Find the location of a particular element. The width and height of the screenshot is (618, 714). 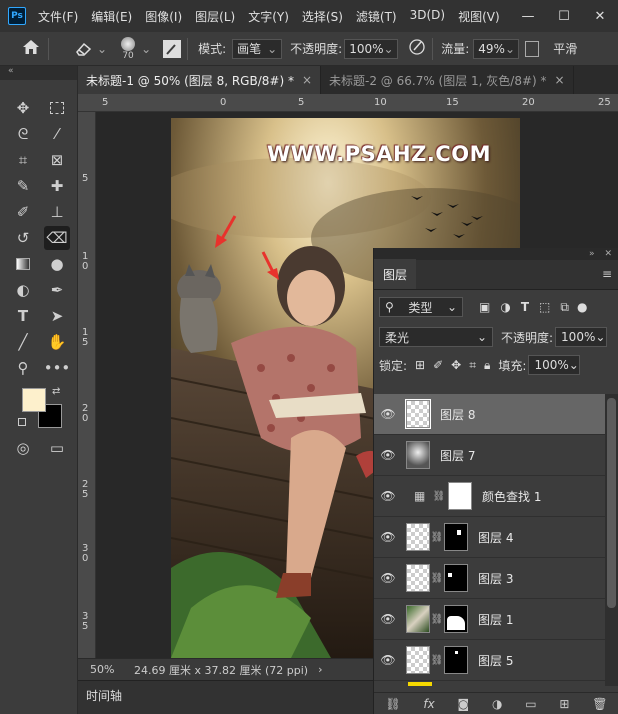

history-brush-tool-icon: ↺ is located at coordinates (23, 238).